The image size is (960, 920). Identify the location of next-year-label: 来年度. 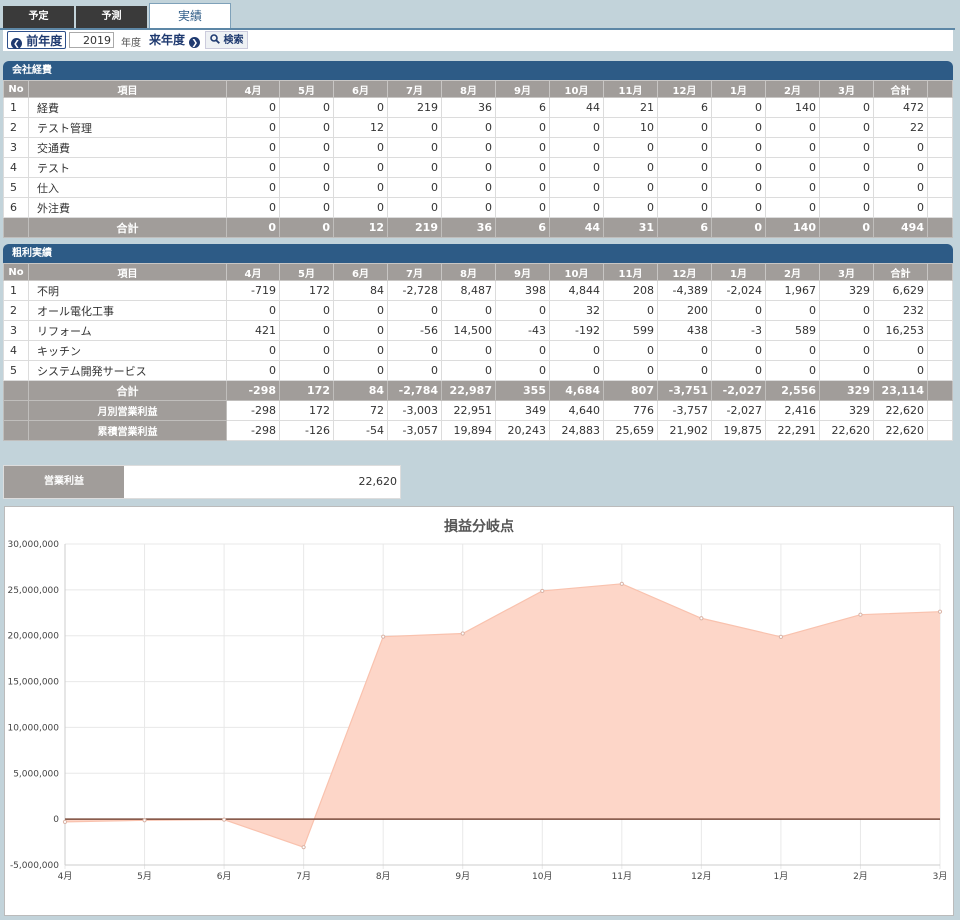
(167, 40).